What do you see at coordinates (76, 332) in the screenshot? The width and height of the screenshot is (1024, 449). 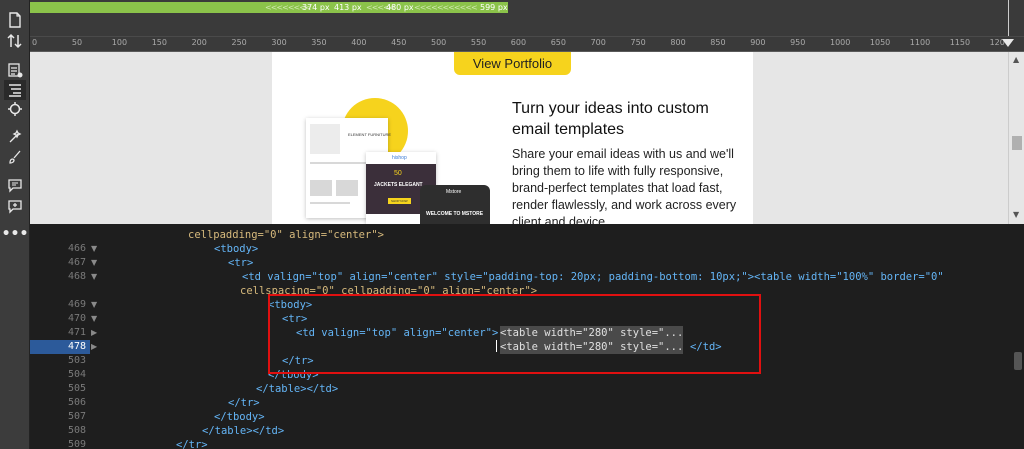 I see `line-number: 471` at bounding box center [76, 332].